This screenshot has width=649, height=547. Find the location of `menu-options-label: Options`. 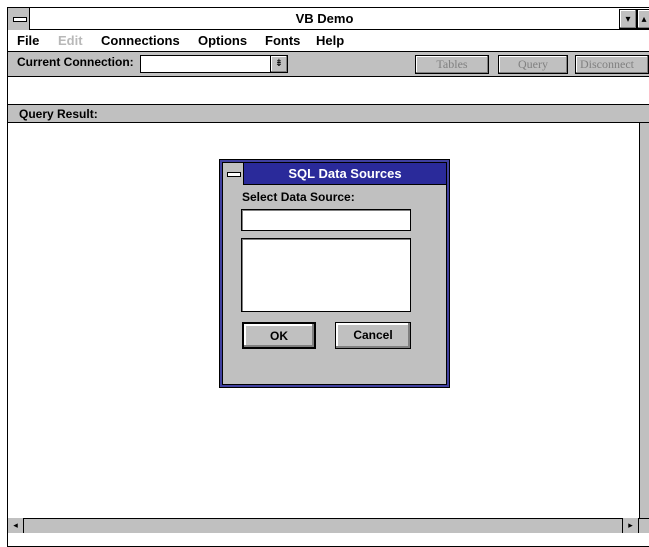

menu-options-label: Options is located at coordinates (223, 40).